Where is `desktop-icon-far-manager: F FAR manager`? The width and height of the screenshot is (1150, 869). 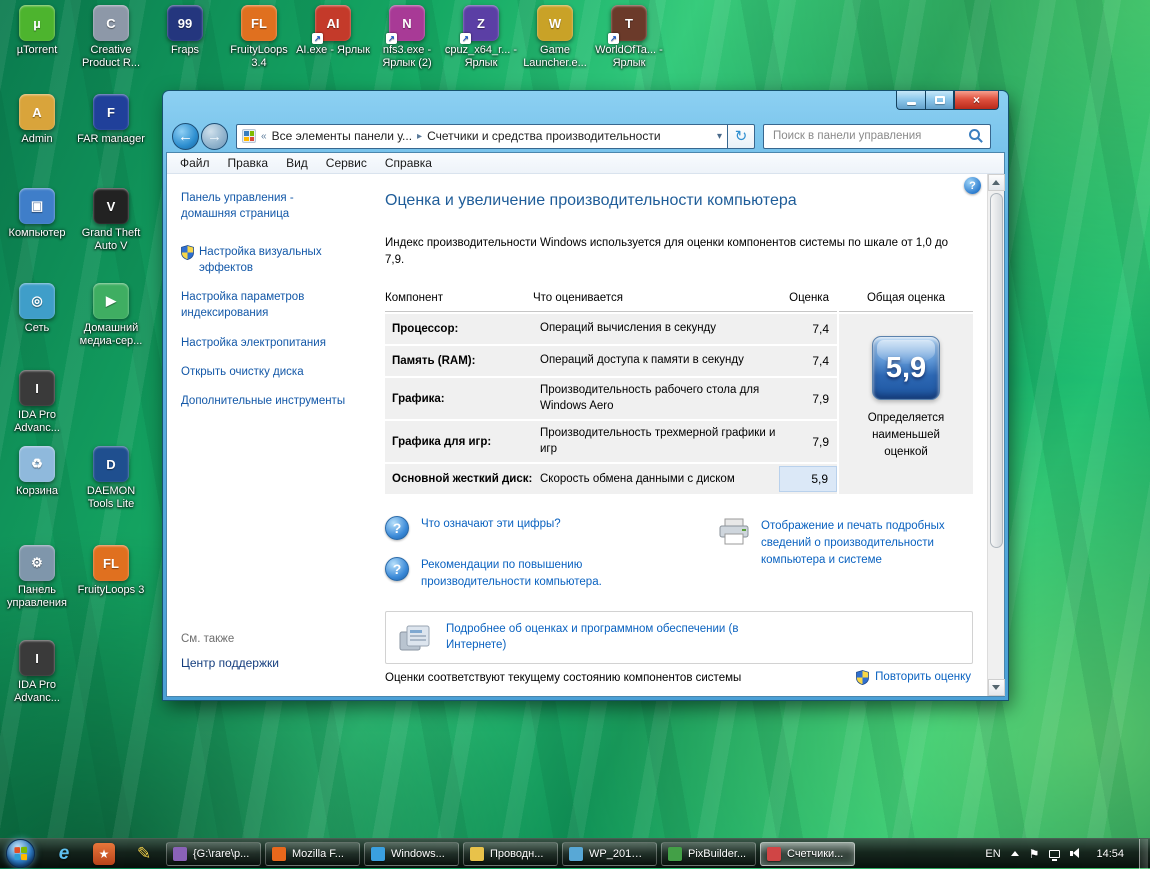 desktop-icon-far-manager: F FAR manager is located at coordinates (111, 120).